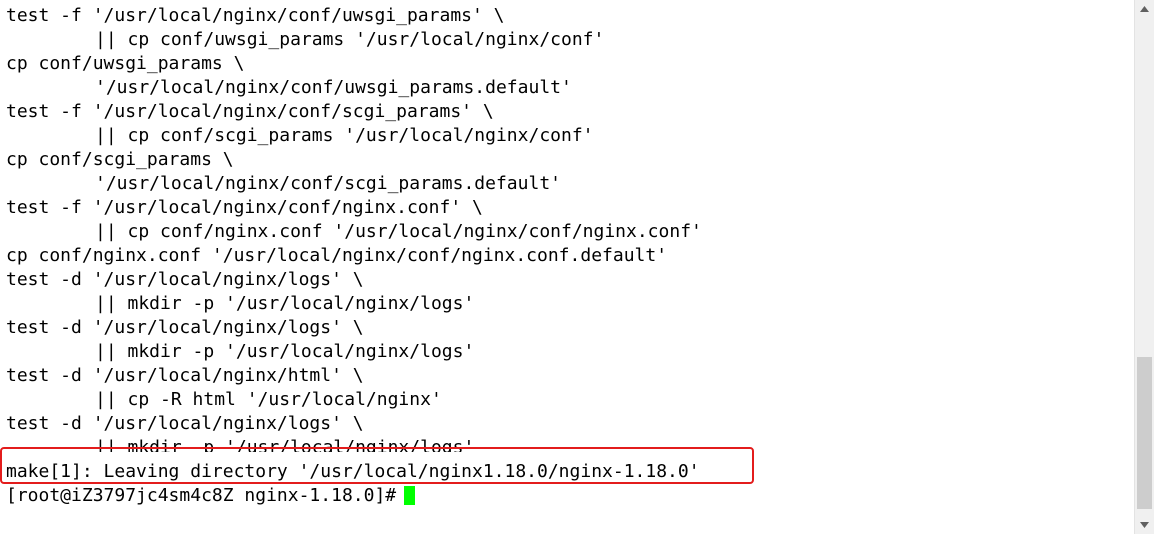 The width and height of the screenshot is (1154, 534). Describe the element at coordinates (1144, 433) in the screenshot. I see `scrollbar-thumb` at that location.